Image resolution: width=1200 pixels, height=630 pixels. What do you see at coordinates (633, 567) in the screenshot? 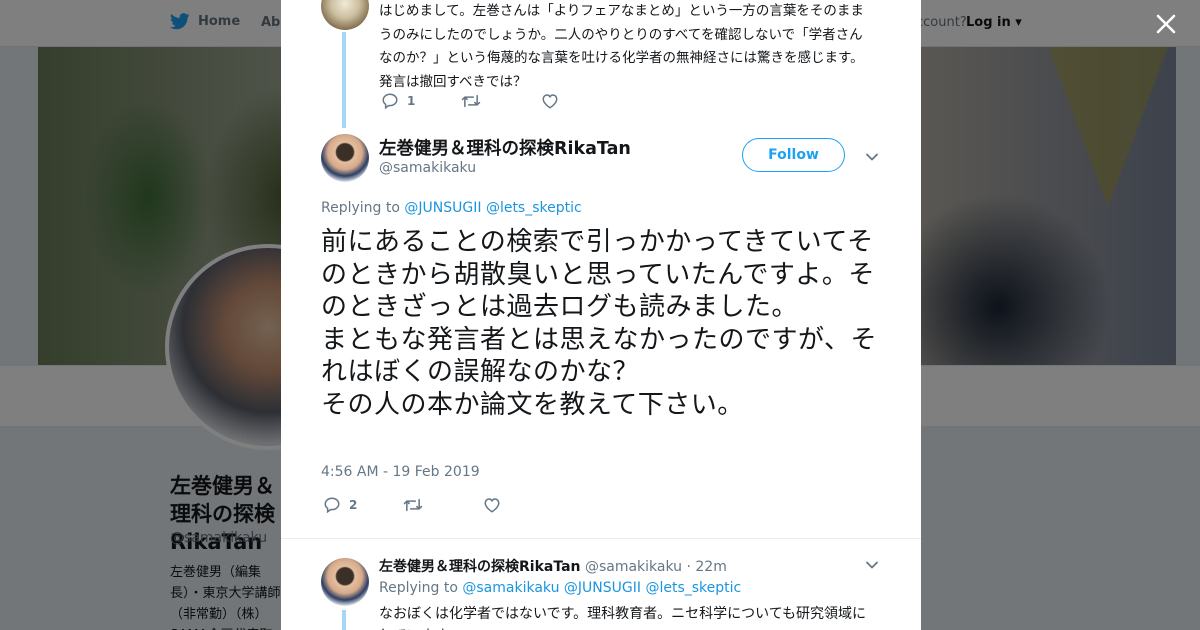
I see `reply-author-handle: @samakikaku` at bounding box center [633, 567].